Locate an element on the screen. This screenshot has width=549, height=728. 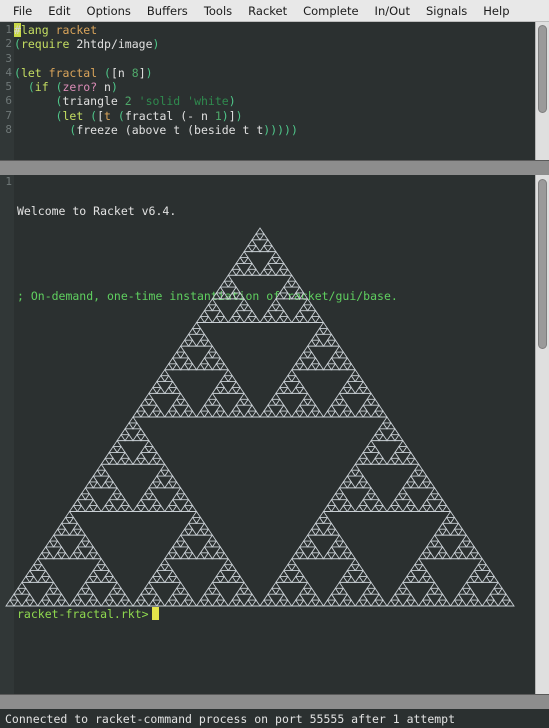
code-token: 'solid is located at coordinates (159, 101).